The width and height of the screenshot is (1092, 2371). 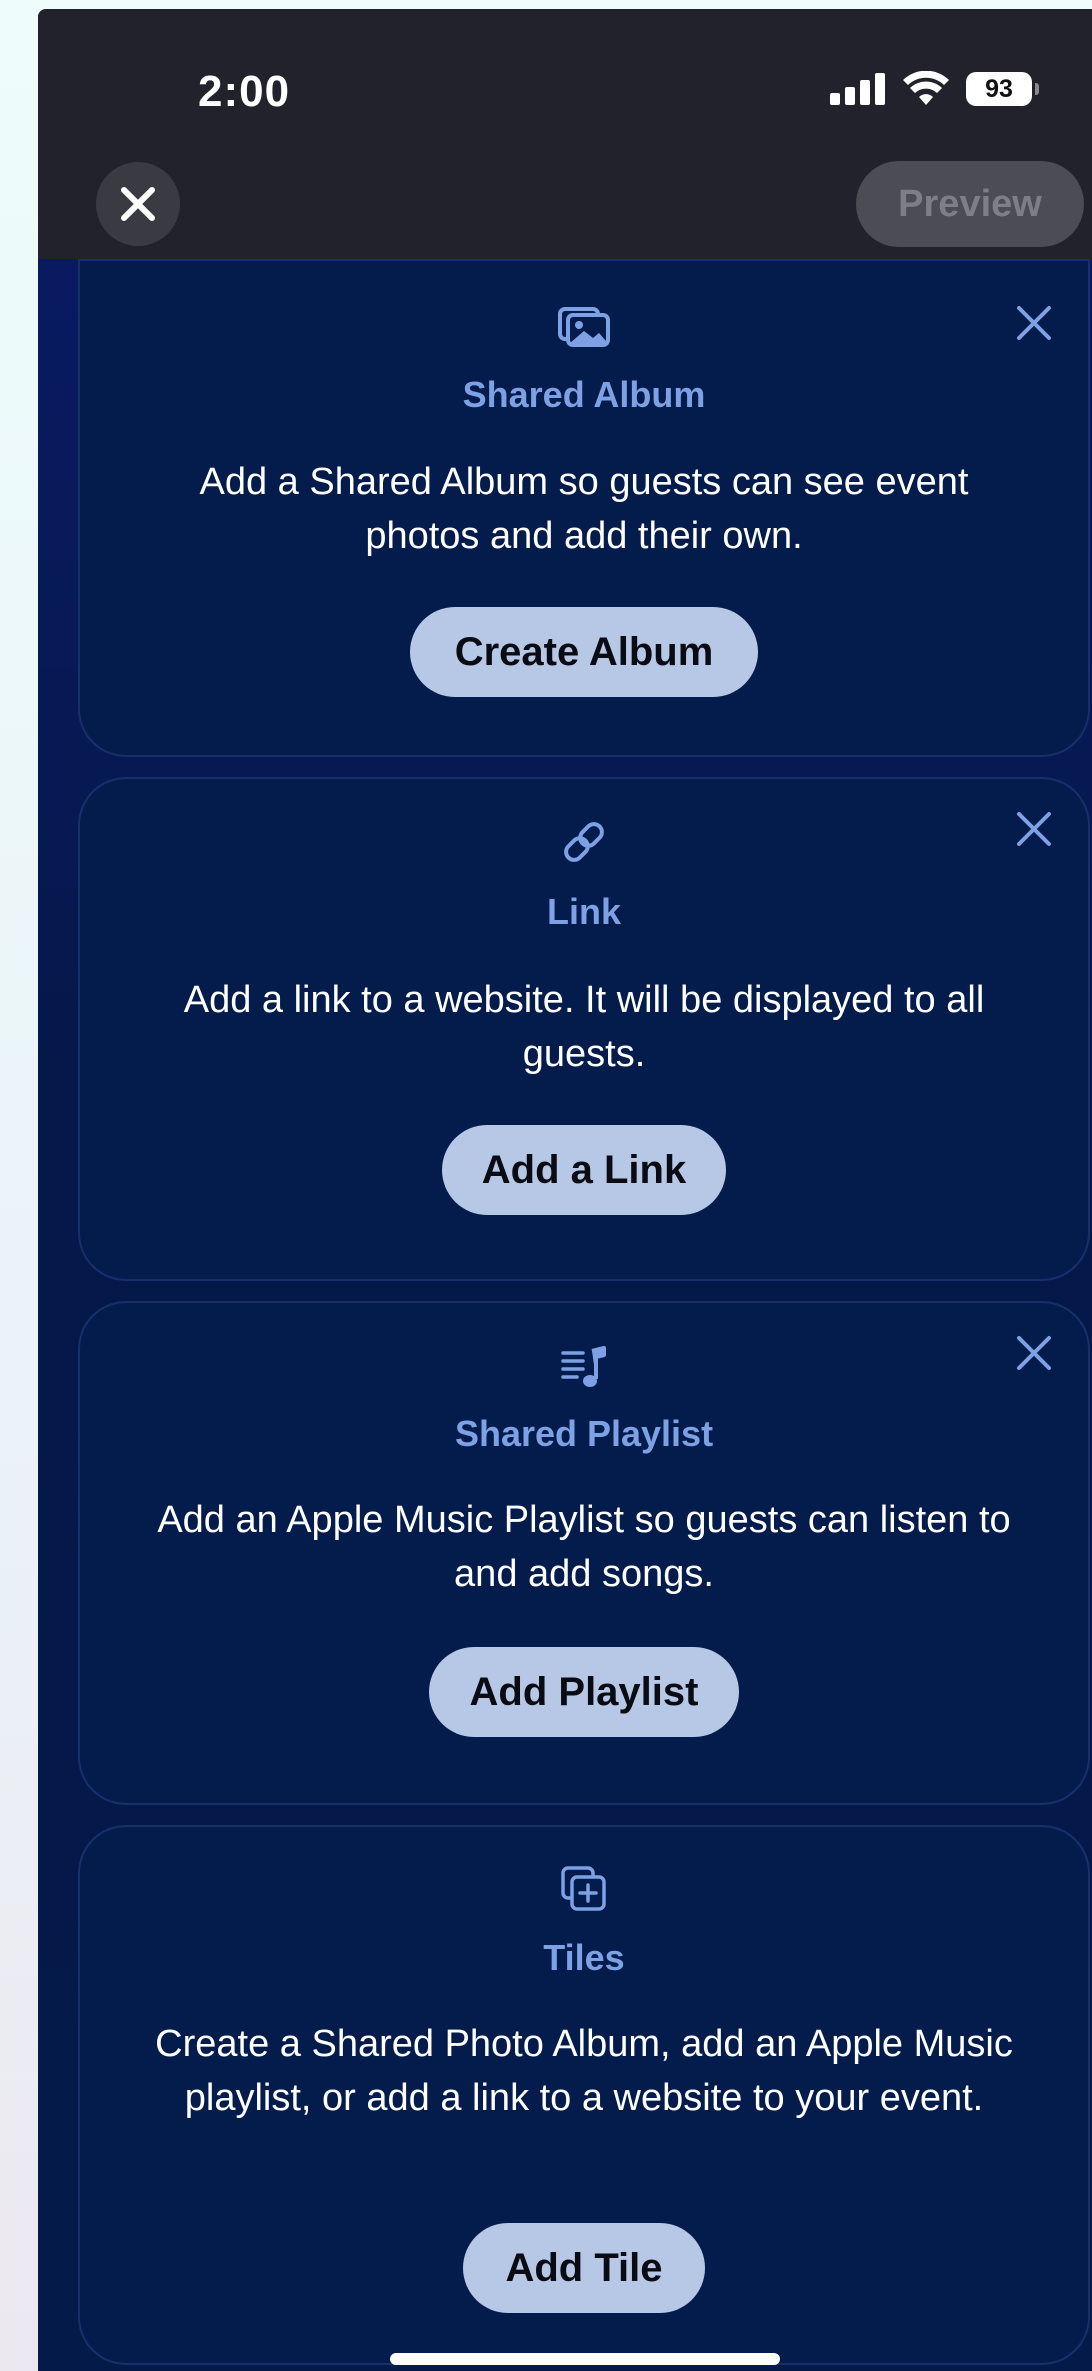 I want to click on card-title: Shared Playlist, so click(x=584, y=1433).